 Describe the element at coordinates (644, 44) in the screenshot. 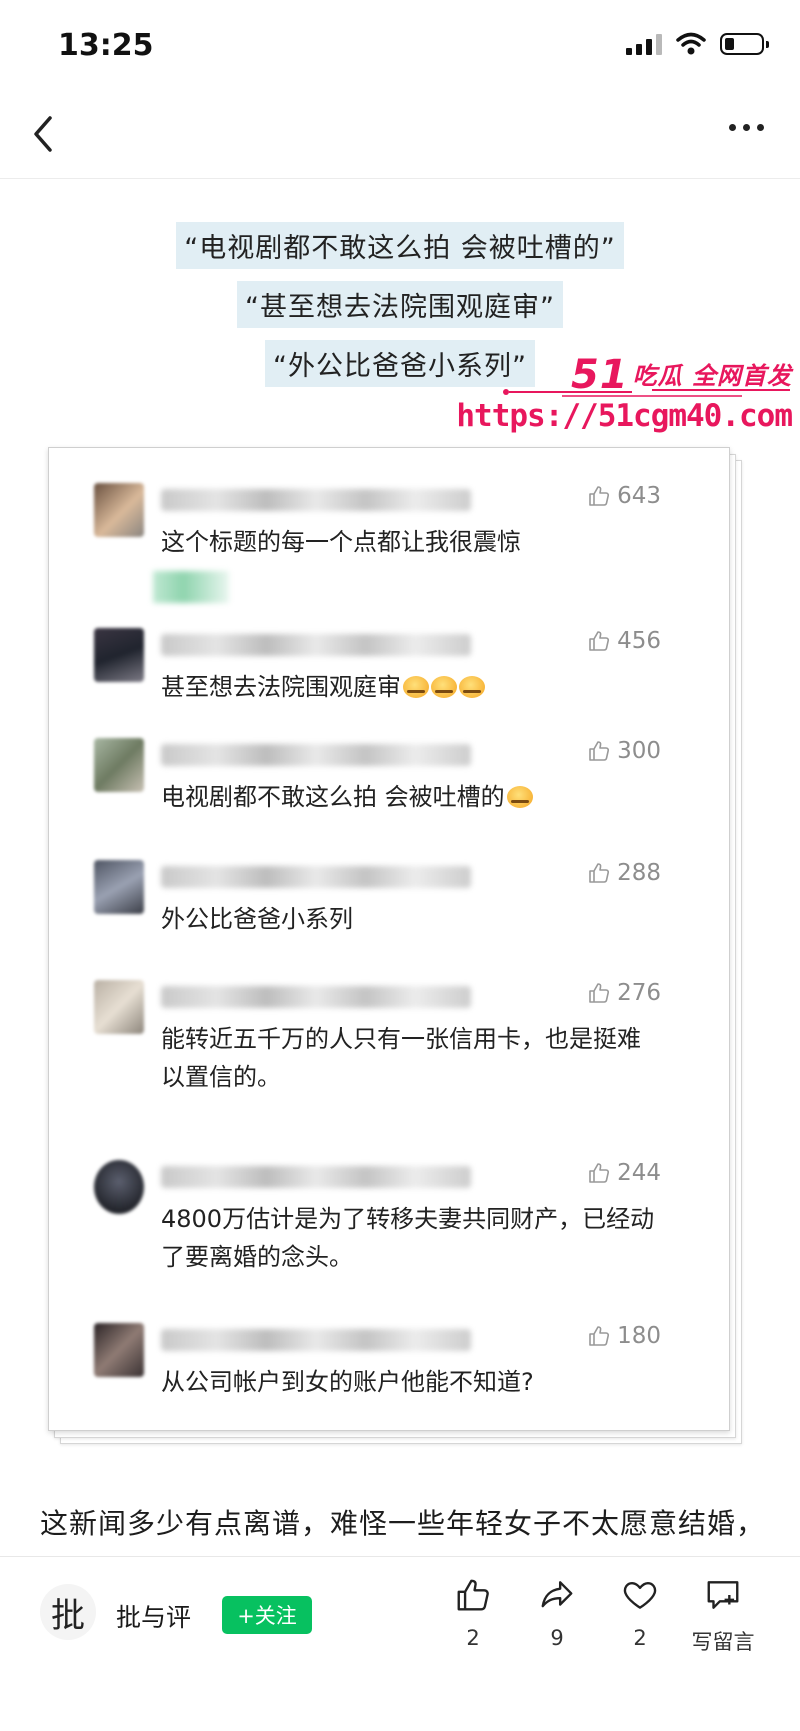

I see `signal-icon` at that location.